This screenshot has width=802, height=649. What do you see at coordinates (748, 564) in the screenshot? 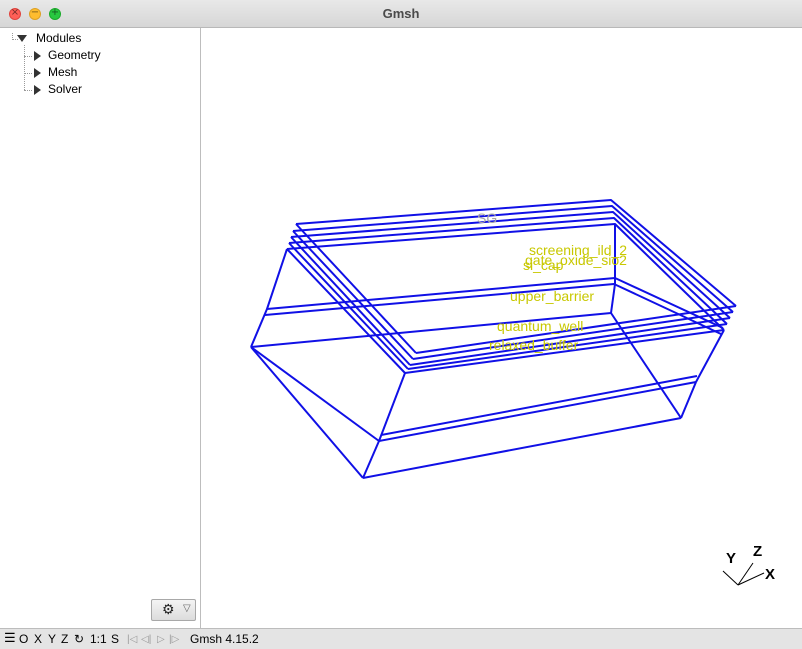
I see `axes-triad: Y Z X` at bounding box center [748, 564].